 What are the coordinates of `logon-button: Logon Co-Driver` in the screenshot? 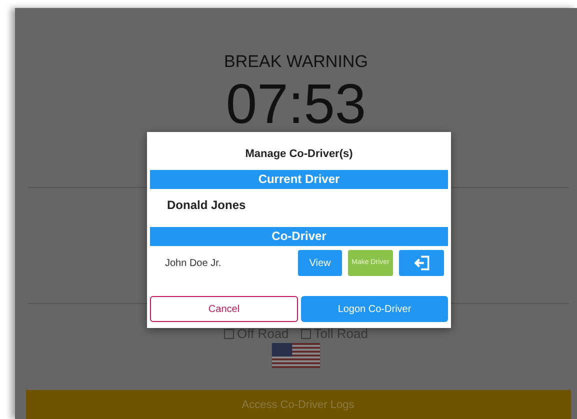 It's located at (374, 309).